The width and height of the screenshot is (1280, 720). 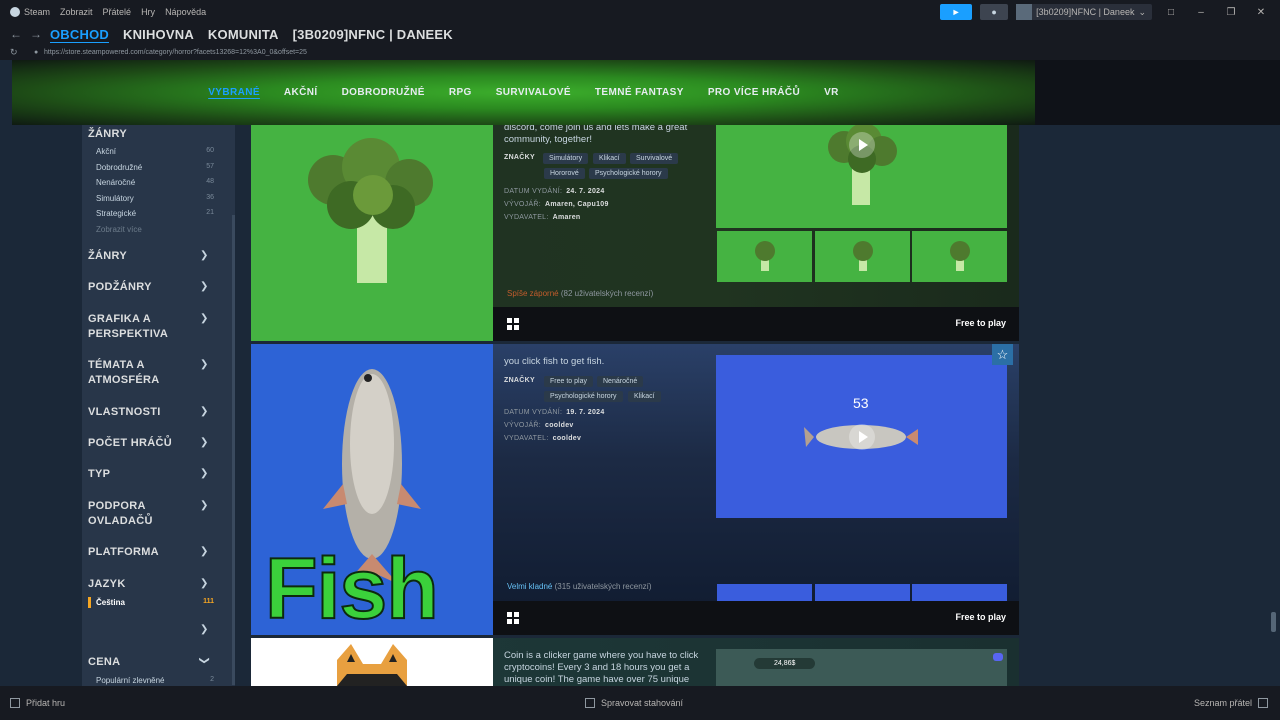 I want to click on lock-icon: ●, so click(x=36, y=52).